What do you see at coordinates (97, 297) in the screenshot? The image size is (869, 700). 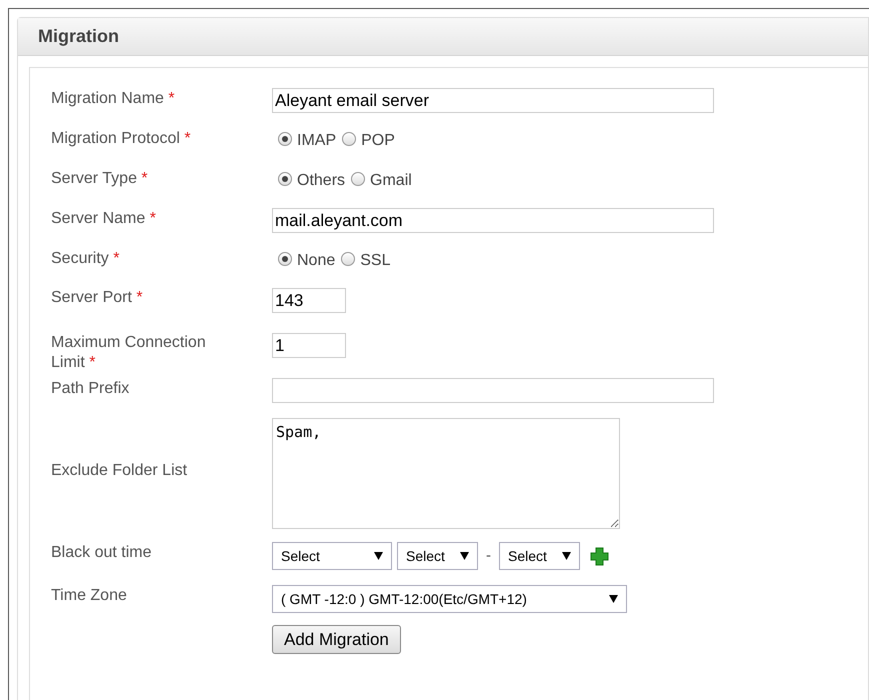 I see `field-label: Server Port *` at bounding box center [97, 297].